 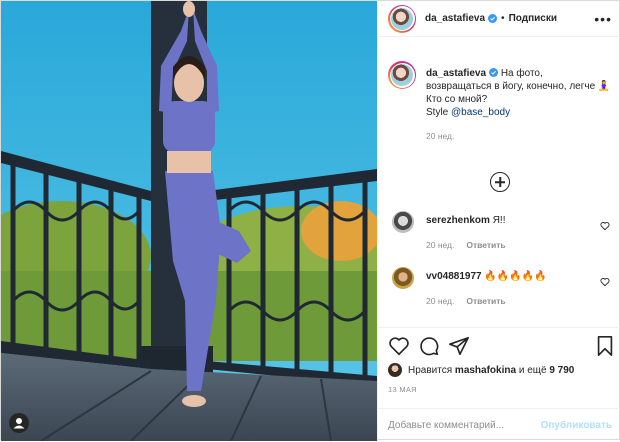 What do you see at coordinates (561, 370) in the screenshot?
I see `likes-count: 9 790` at bounding box center [561, 370].